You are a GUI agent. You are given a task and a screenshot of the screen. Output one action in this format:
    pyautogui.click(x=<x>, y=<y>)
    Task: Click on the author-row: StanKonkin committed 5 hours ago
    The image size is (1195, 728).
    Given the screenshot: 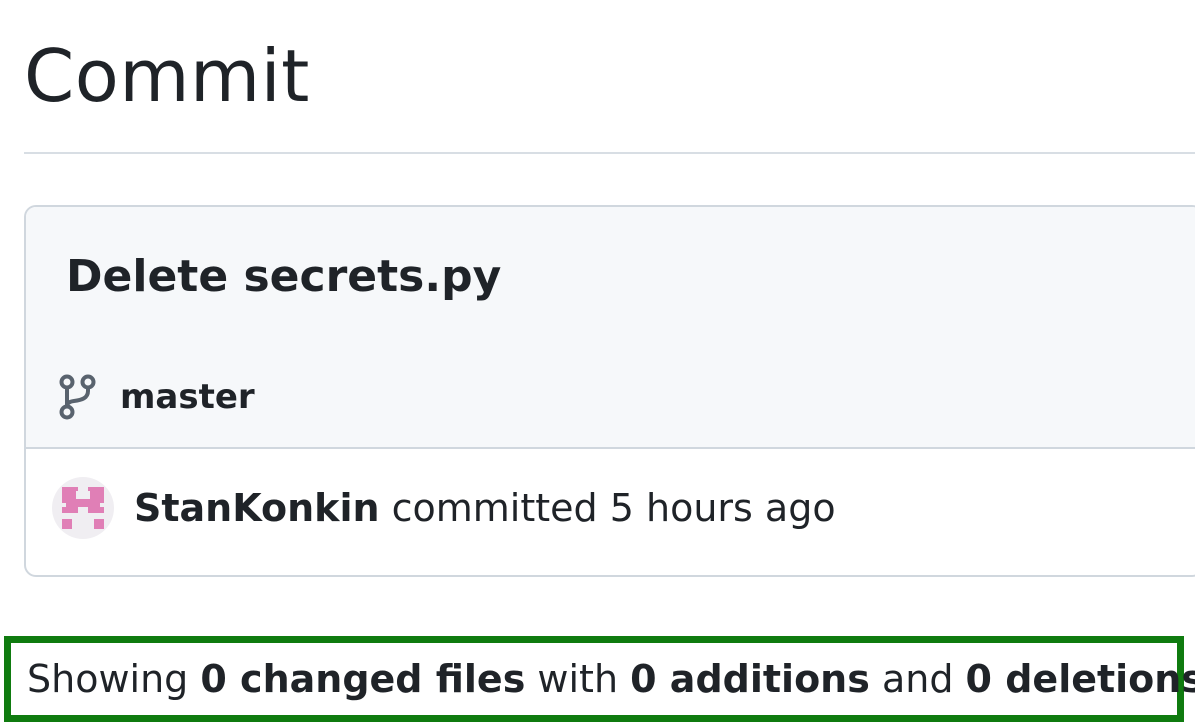 What is the action you would take?
    pyautogui.click(x=444, y=508)
    